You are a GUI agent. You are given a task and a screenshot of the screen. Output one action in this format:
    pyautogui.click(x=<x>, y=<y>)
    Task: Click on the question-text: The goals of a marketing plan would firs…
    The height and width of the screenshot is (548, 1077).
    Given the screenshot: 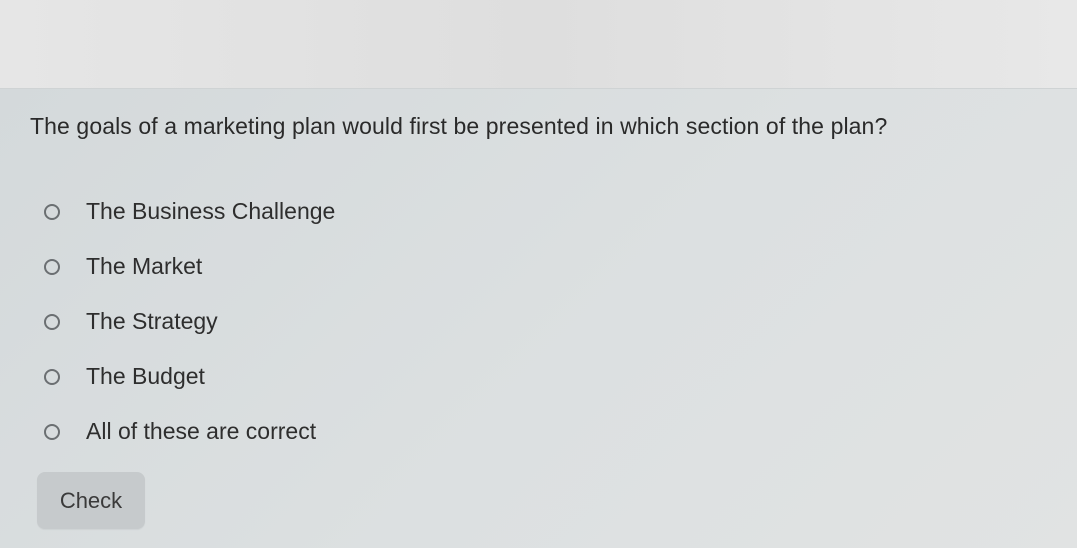 What is the action you would take?
    pyautogui.click(x=459, y=126)
    